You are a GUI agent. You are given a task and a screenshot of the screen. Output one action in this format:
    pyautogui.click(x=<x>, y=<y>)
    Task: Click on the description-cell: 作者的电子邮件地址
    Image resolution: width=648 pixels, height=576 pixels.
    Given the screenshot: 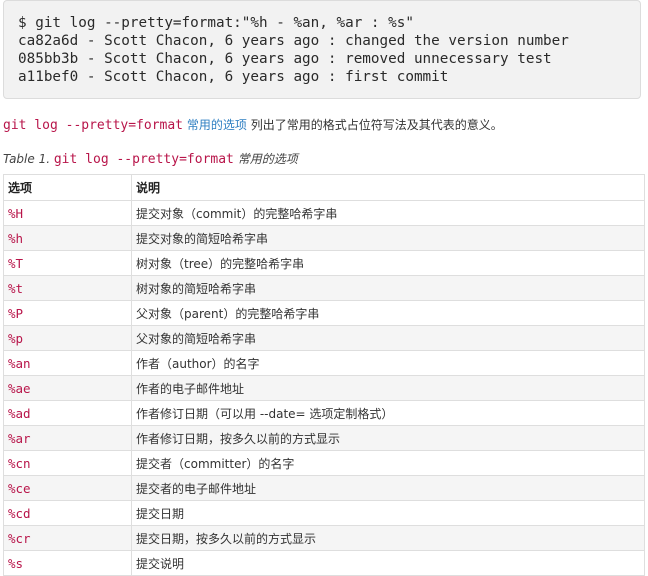 What is the action you would take?
    pyautogui.click(x=388, y=388)
    